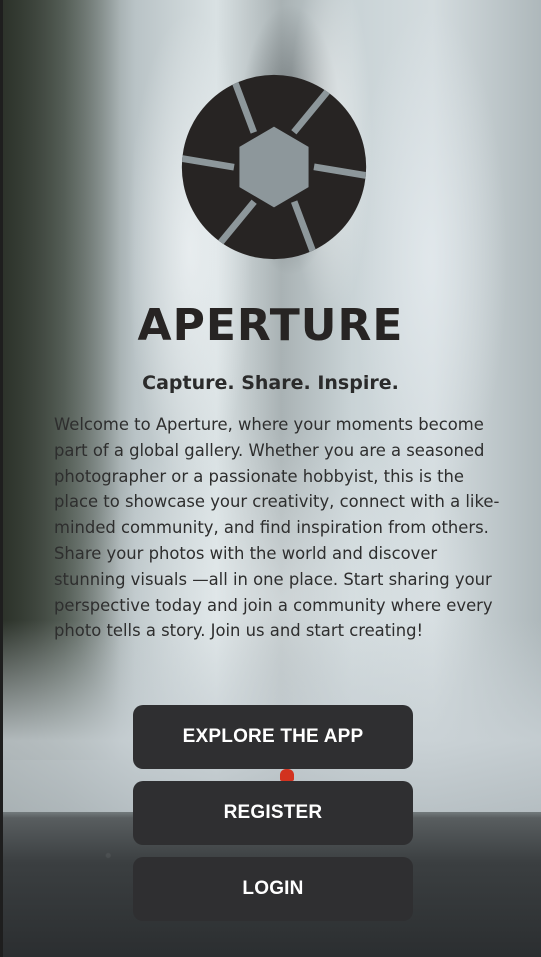 The image size is (541, 957). Describe the element at coordinates (270, 325) in the screenshot. I see `app-title: APERTURE` at that location.